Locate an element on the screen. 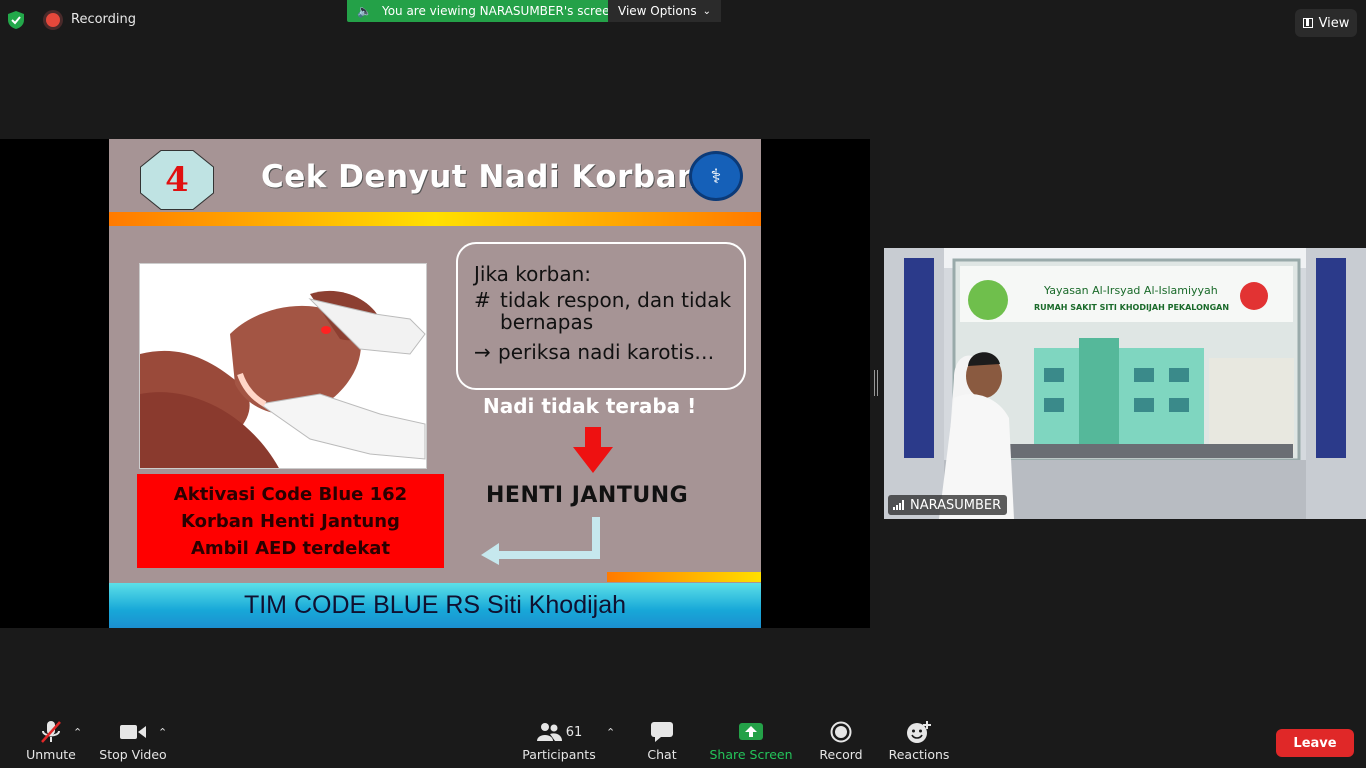 Image resolution: width=1366 pixels, height=768 pixels. microphone-muted-icon is located at coordinates (51, 732).